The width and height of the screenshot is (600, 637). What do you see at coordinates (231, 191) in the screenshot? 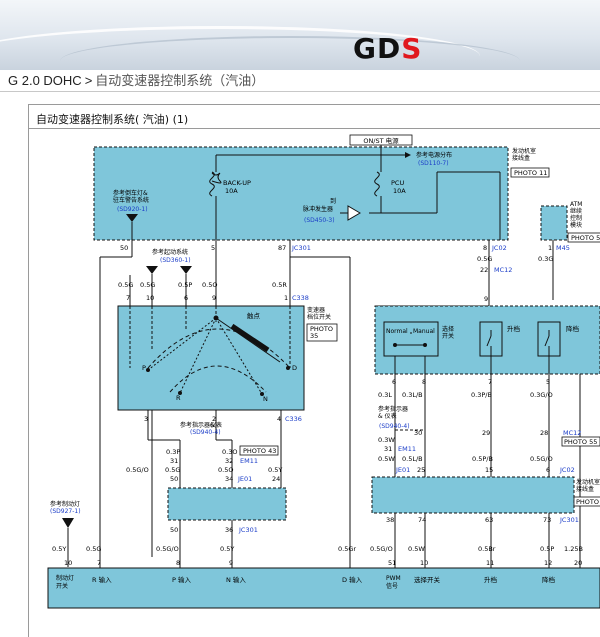
I see `fuse-backup-rating: 10A` at bounding box center [231, 191].